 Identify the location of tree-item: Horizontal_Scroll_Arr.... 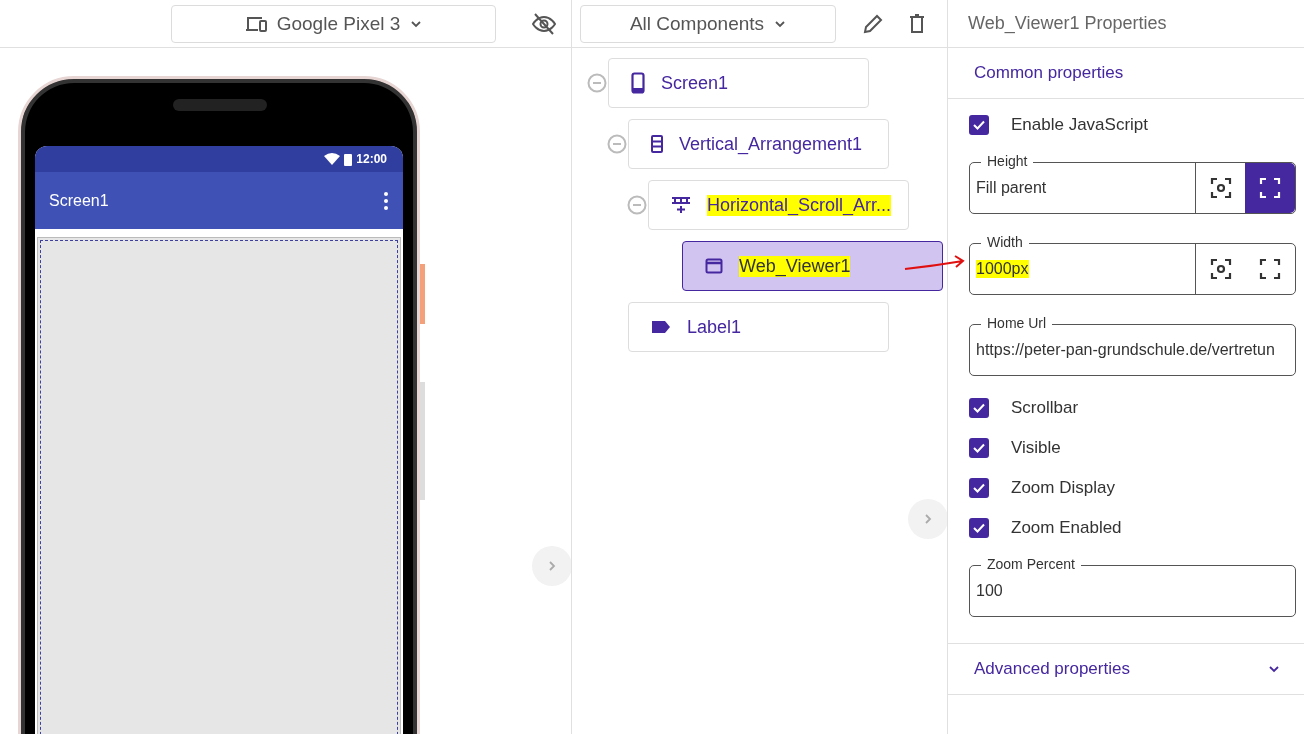
(778, 205).